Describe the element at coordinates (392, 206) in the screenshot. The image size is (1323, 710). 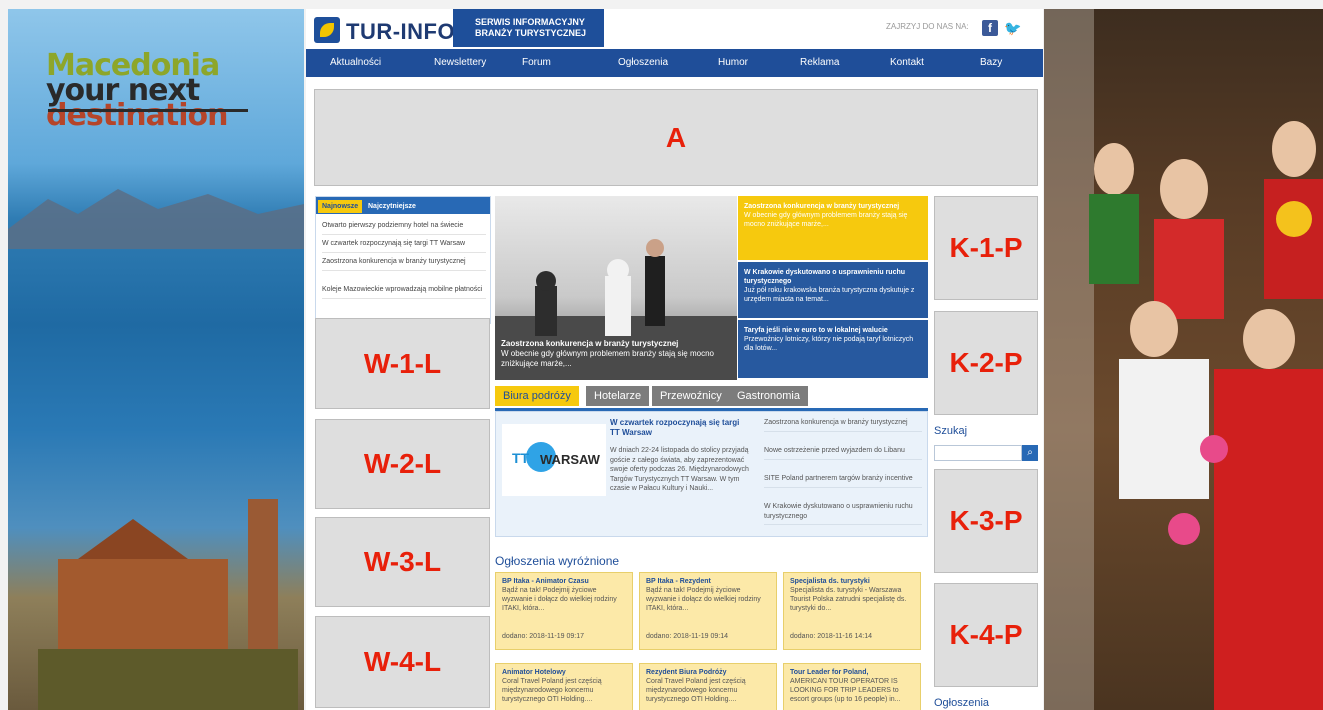
I see `tab-popular: Najczytniejsze` at that location.